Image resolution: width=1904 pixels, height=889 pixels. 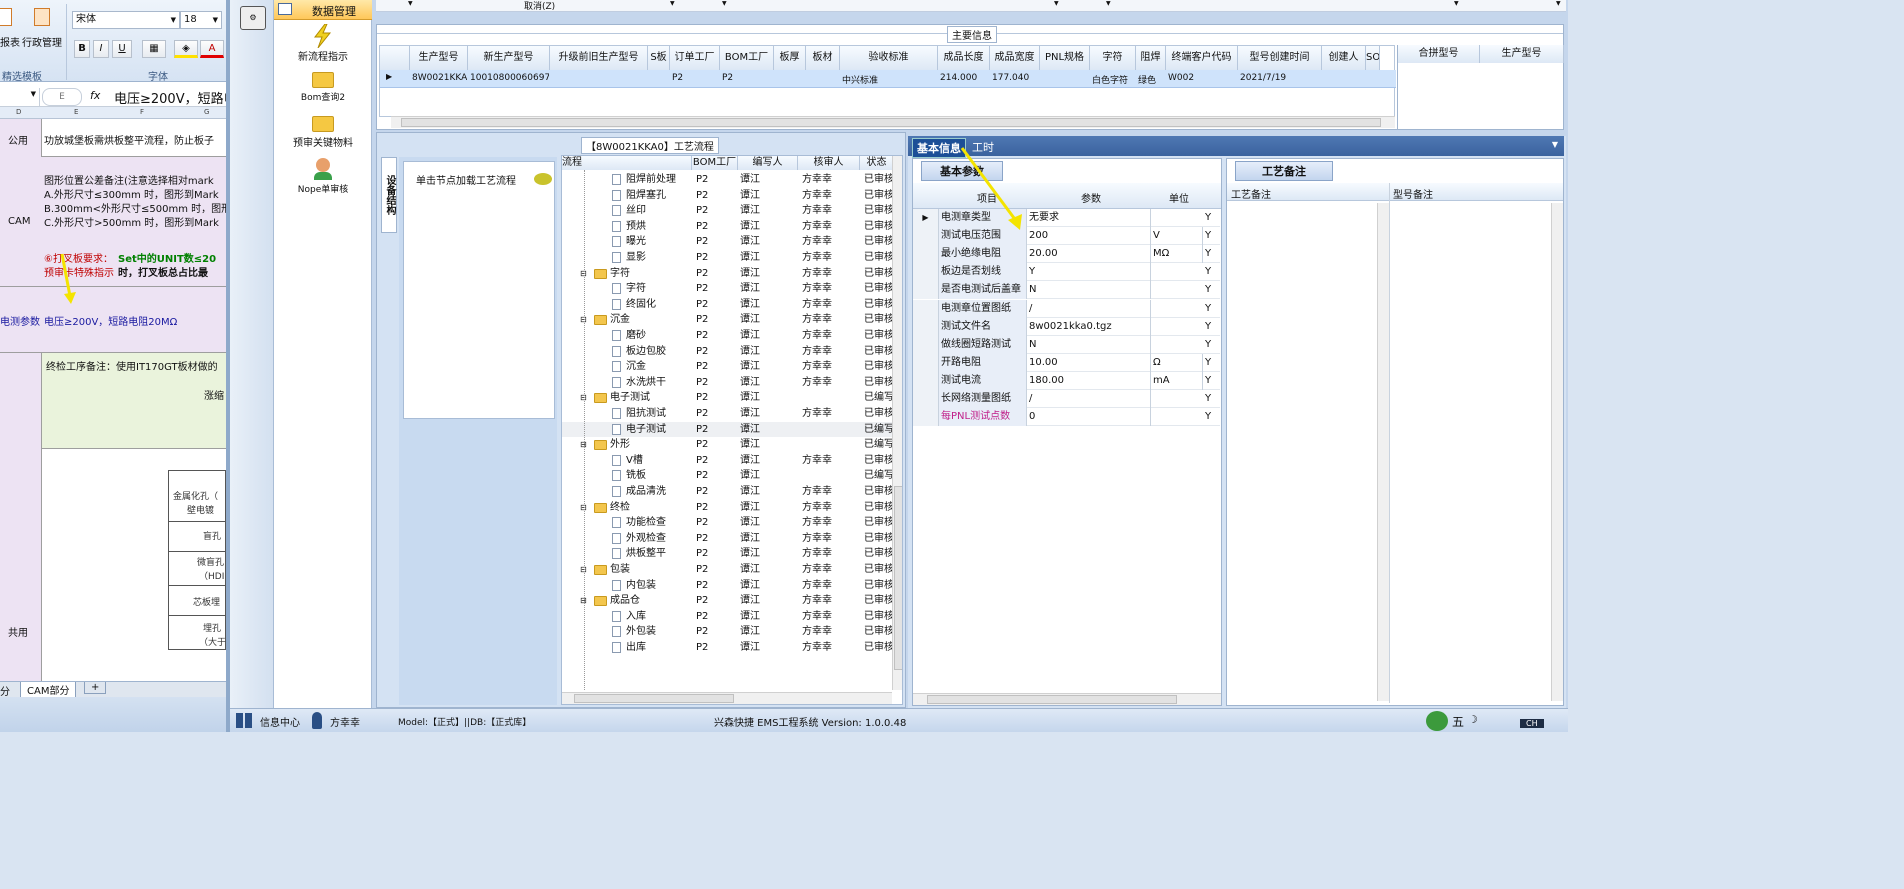 What do you see at coordinates (727, 367) in the screenshot?
I see `tree-row: 沉金 P2 谭江 方幸幸 已审核` at bounding box center [727, 367].